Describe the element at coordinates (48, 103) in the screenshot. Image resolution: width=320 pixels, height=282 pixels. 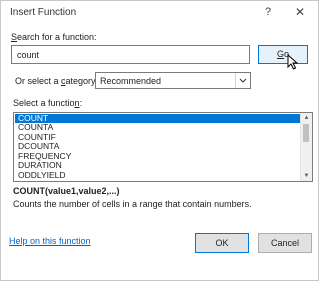
I see `functions-label: Select a function:` at that location.